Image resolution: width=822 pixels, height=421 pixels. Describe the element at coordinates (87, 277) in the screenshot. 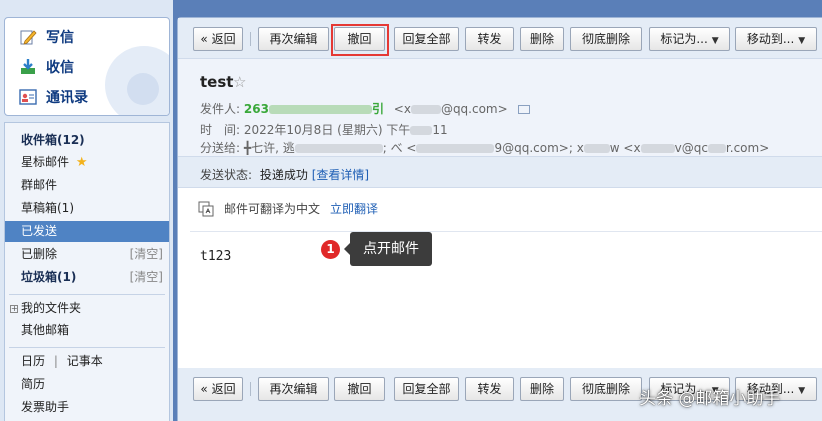

I see `folder-junk: 垃圾箱(1) [清空]` at that location.